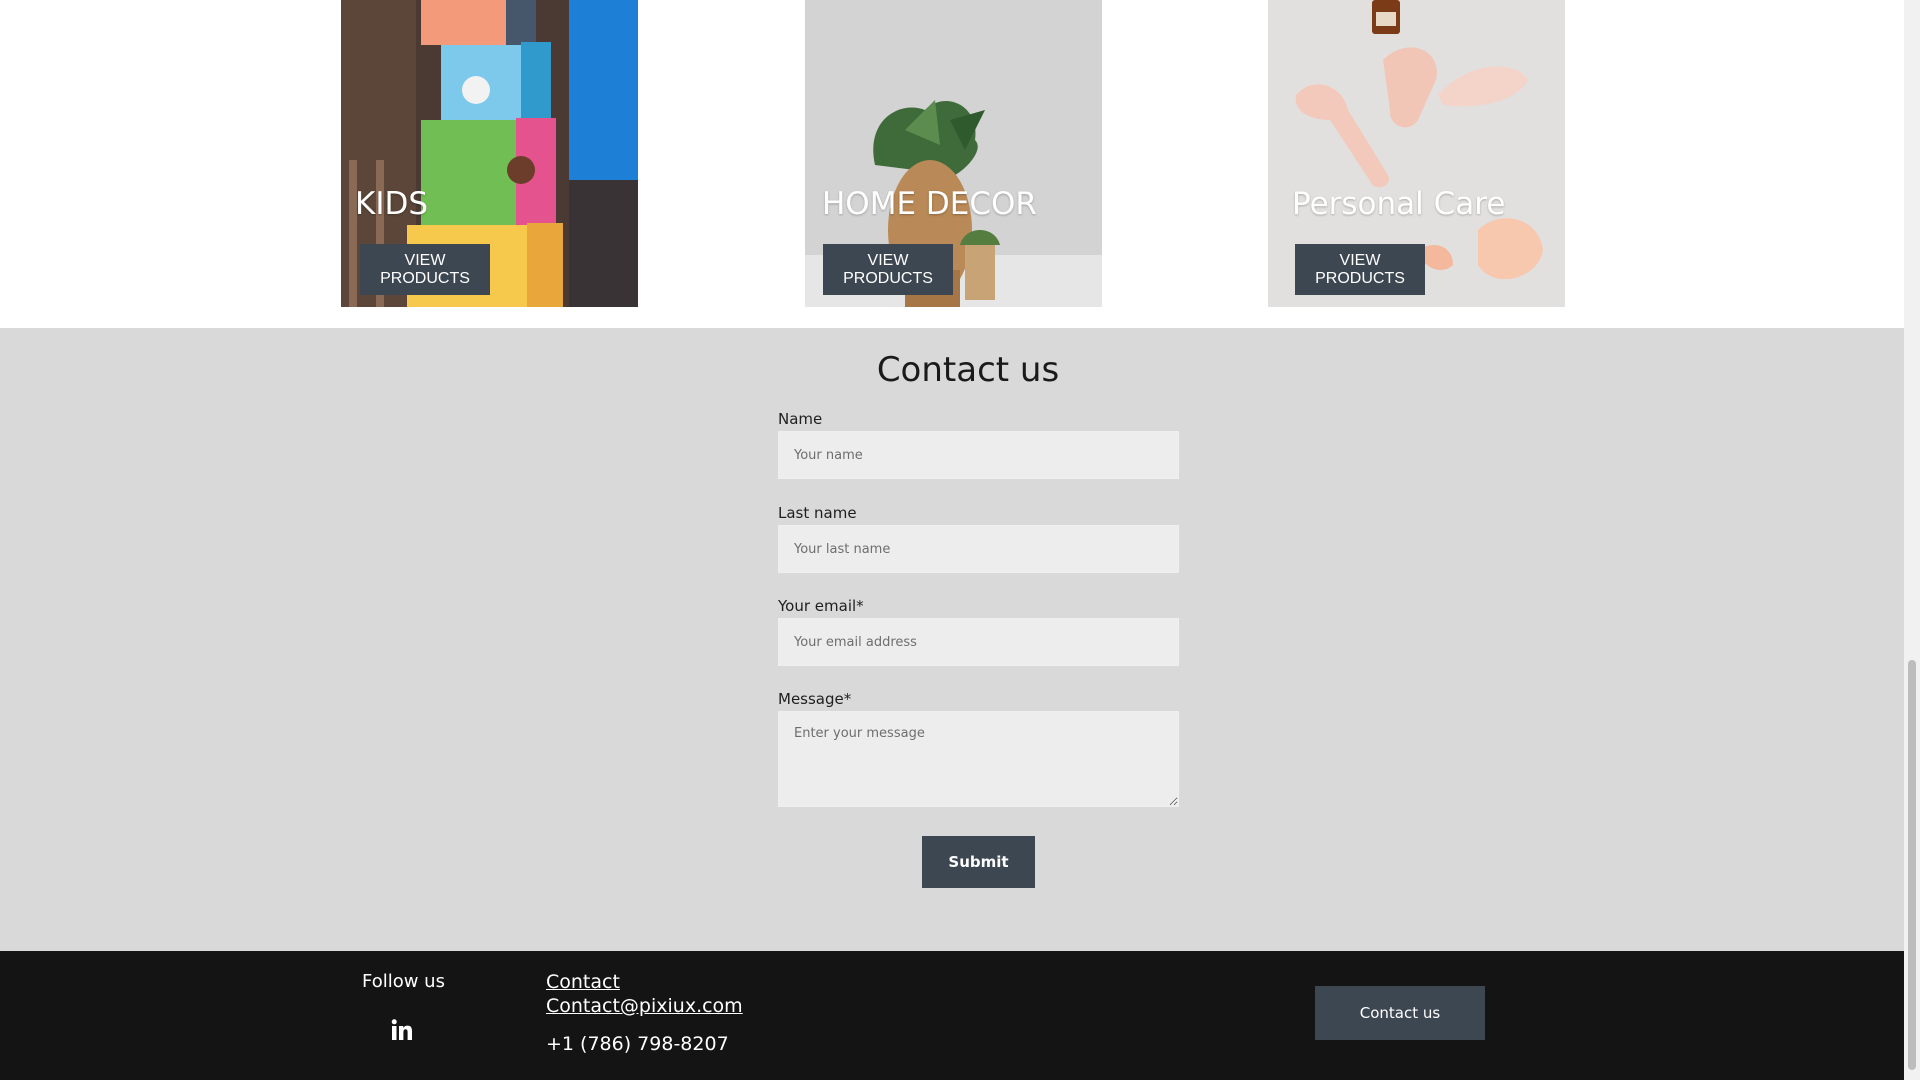 This screenshot has width=1920, height=1080. Describe the element at coordinates (425, 269) in the screenshot. I see `view-products-button-kids: VIEW PRODUCTS` at that location.